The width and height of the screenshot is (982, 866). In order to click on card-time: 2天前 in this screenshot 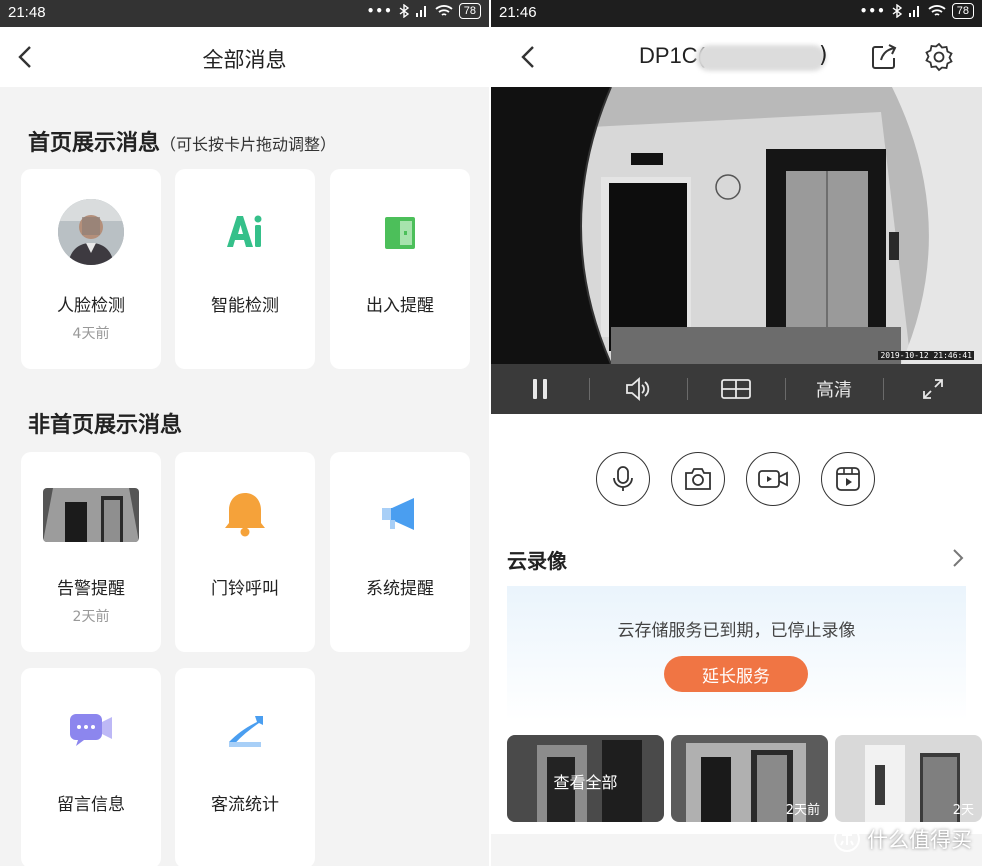, I will do `click(91, 617)`.